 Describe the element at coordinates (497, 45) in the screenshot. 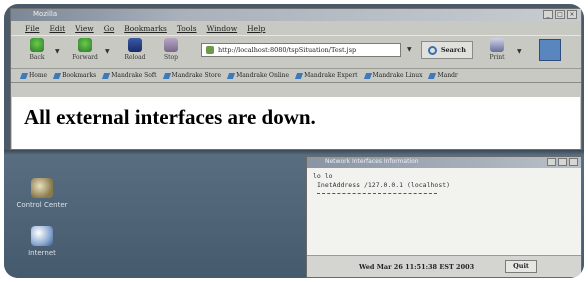

I see `printer-icon` at that location.